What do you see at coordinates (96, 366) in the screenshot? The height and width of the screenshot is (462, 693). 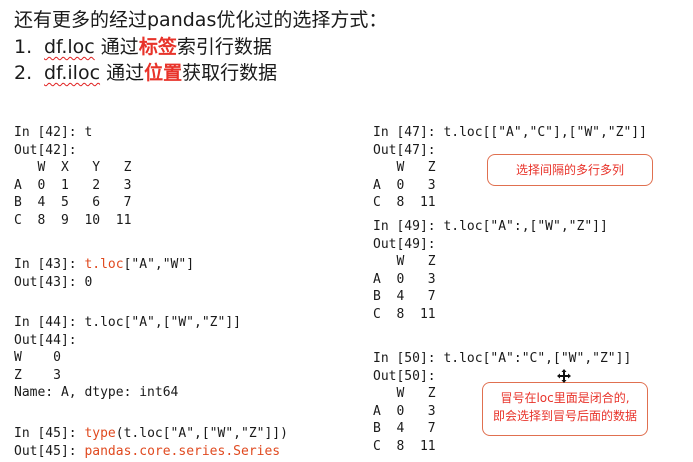 I see `output-series: Out[44]: W 0 Z 3 Name: A, dtype: int64` at bounding box center [96, 366].